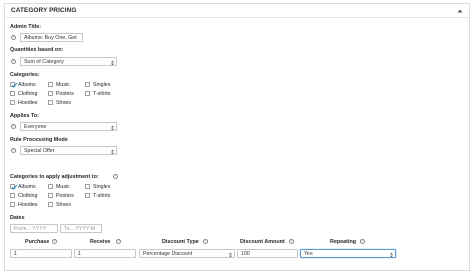 The image size is (474, 273). I want to click on category-label: Music, so click(63, 85).